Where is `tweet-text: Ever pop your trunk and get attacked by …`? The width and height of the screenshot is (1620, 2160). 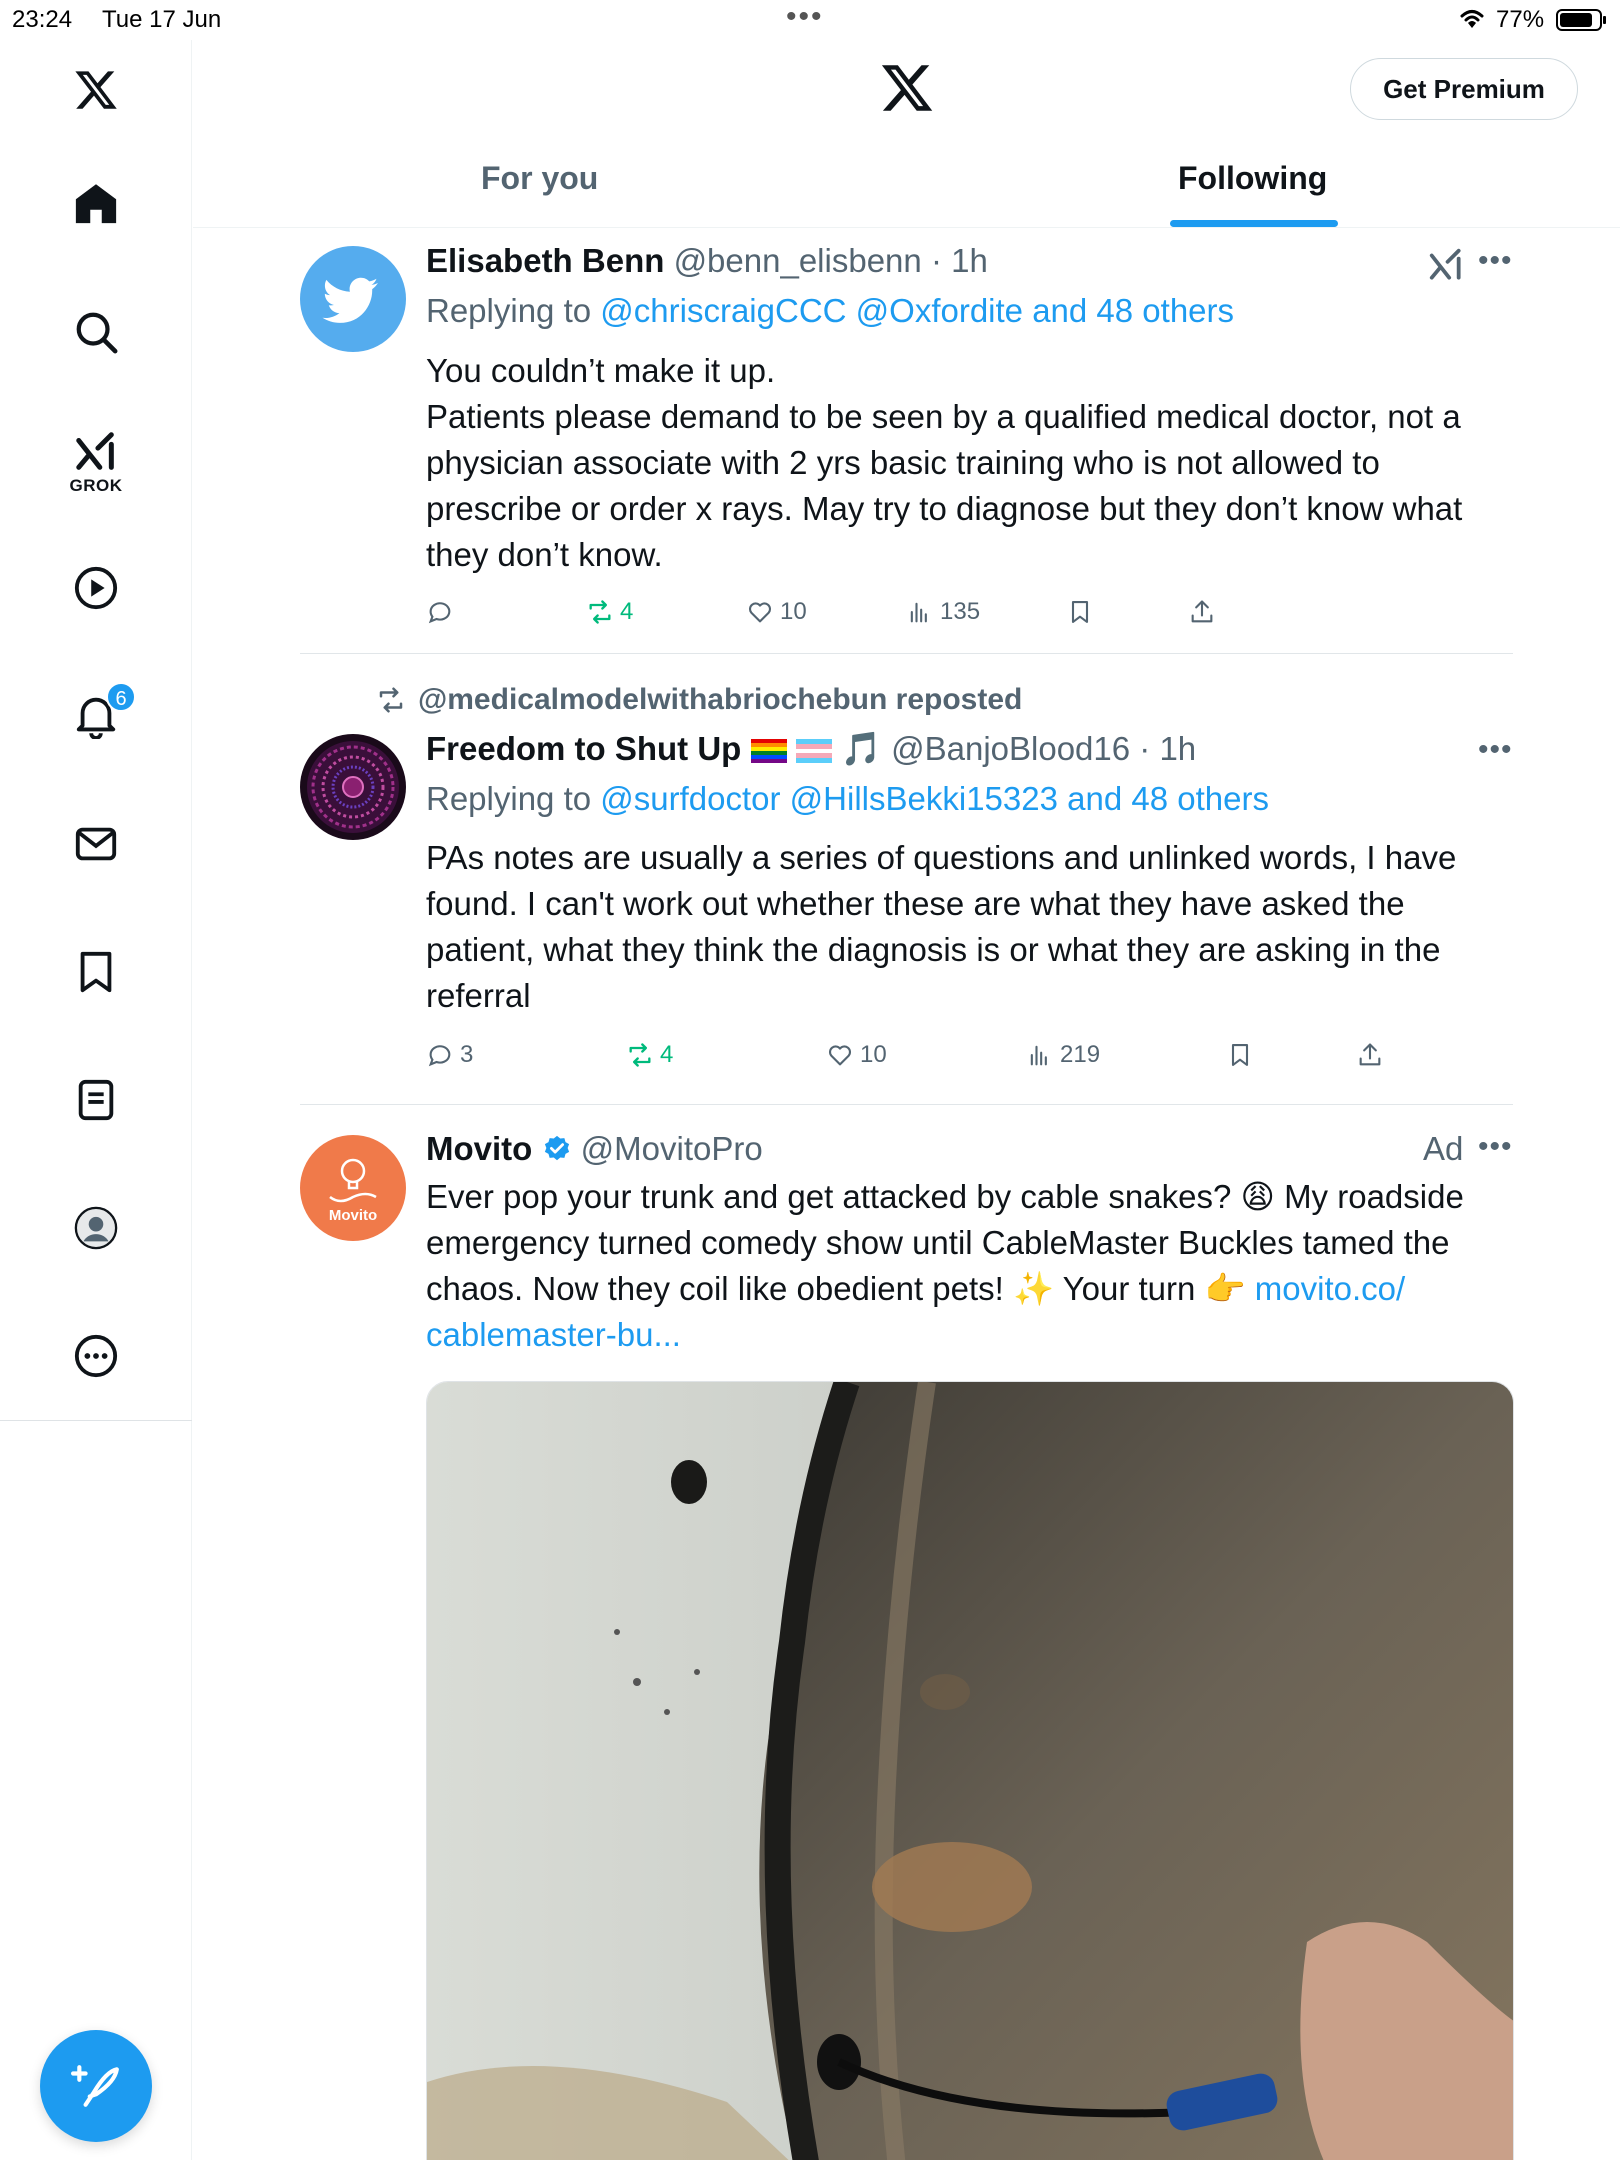
tweet-text: Ever pop your trunk and get attacked by … is located at coordinates (971, 1266).